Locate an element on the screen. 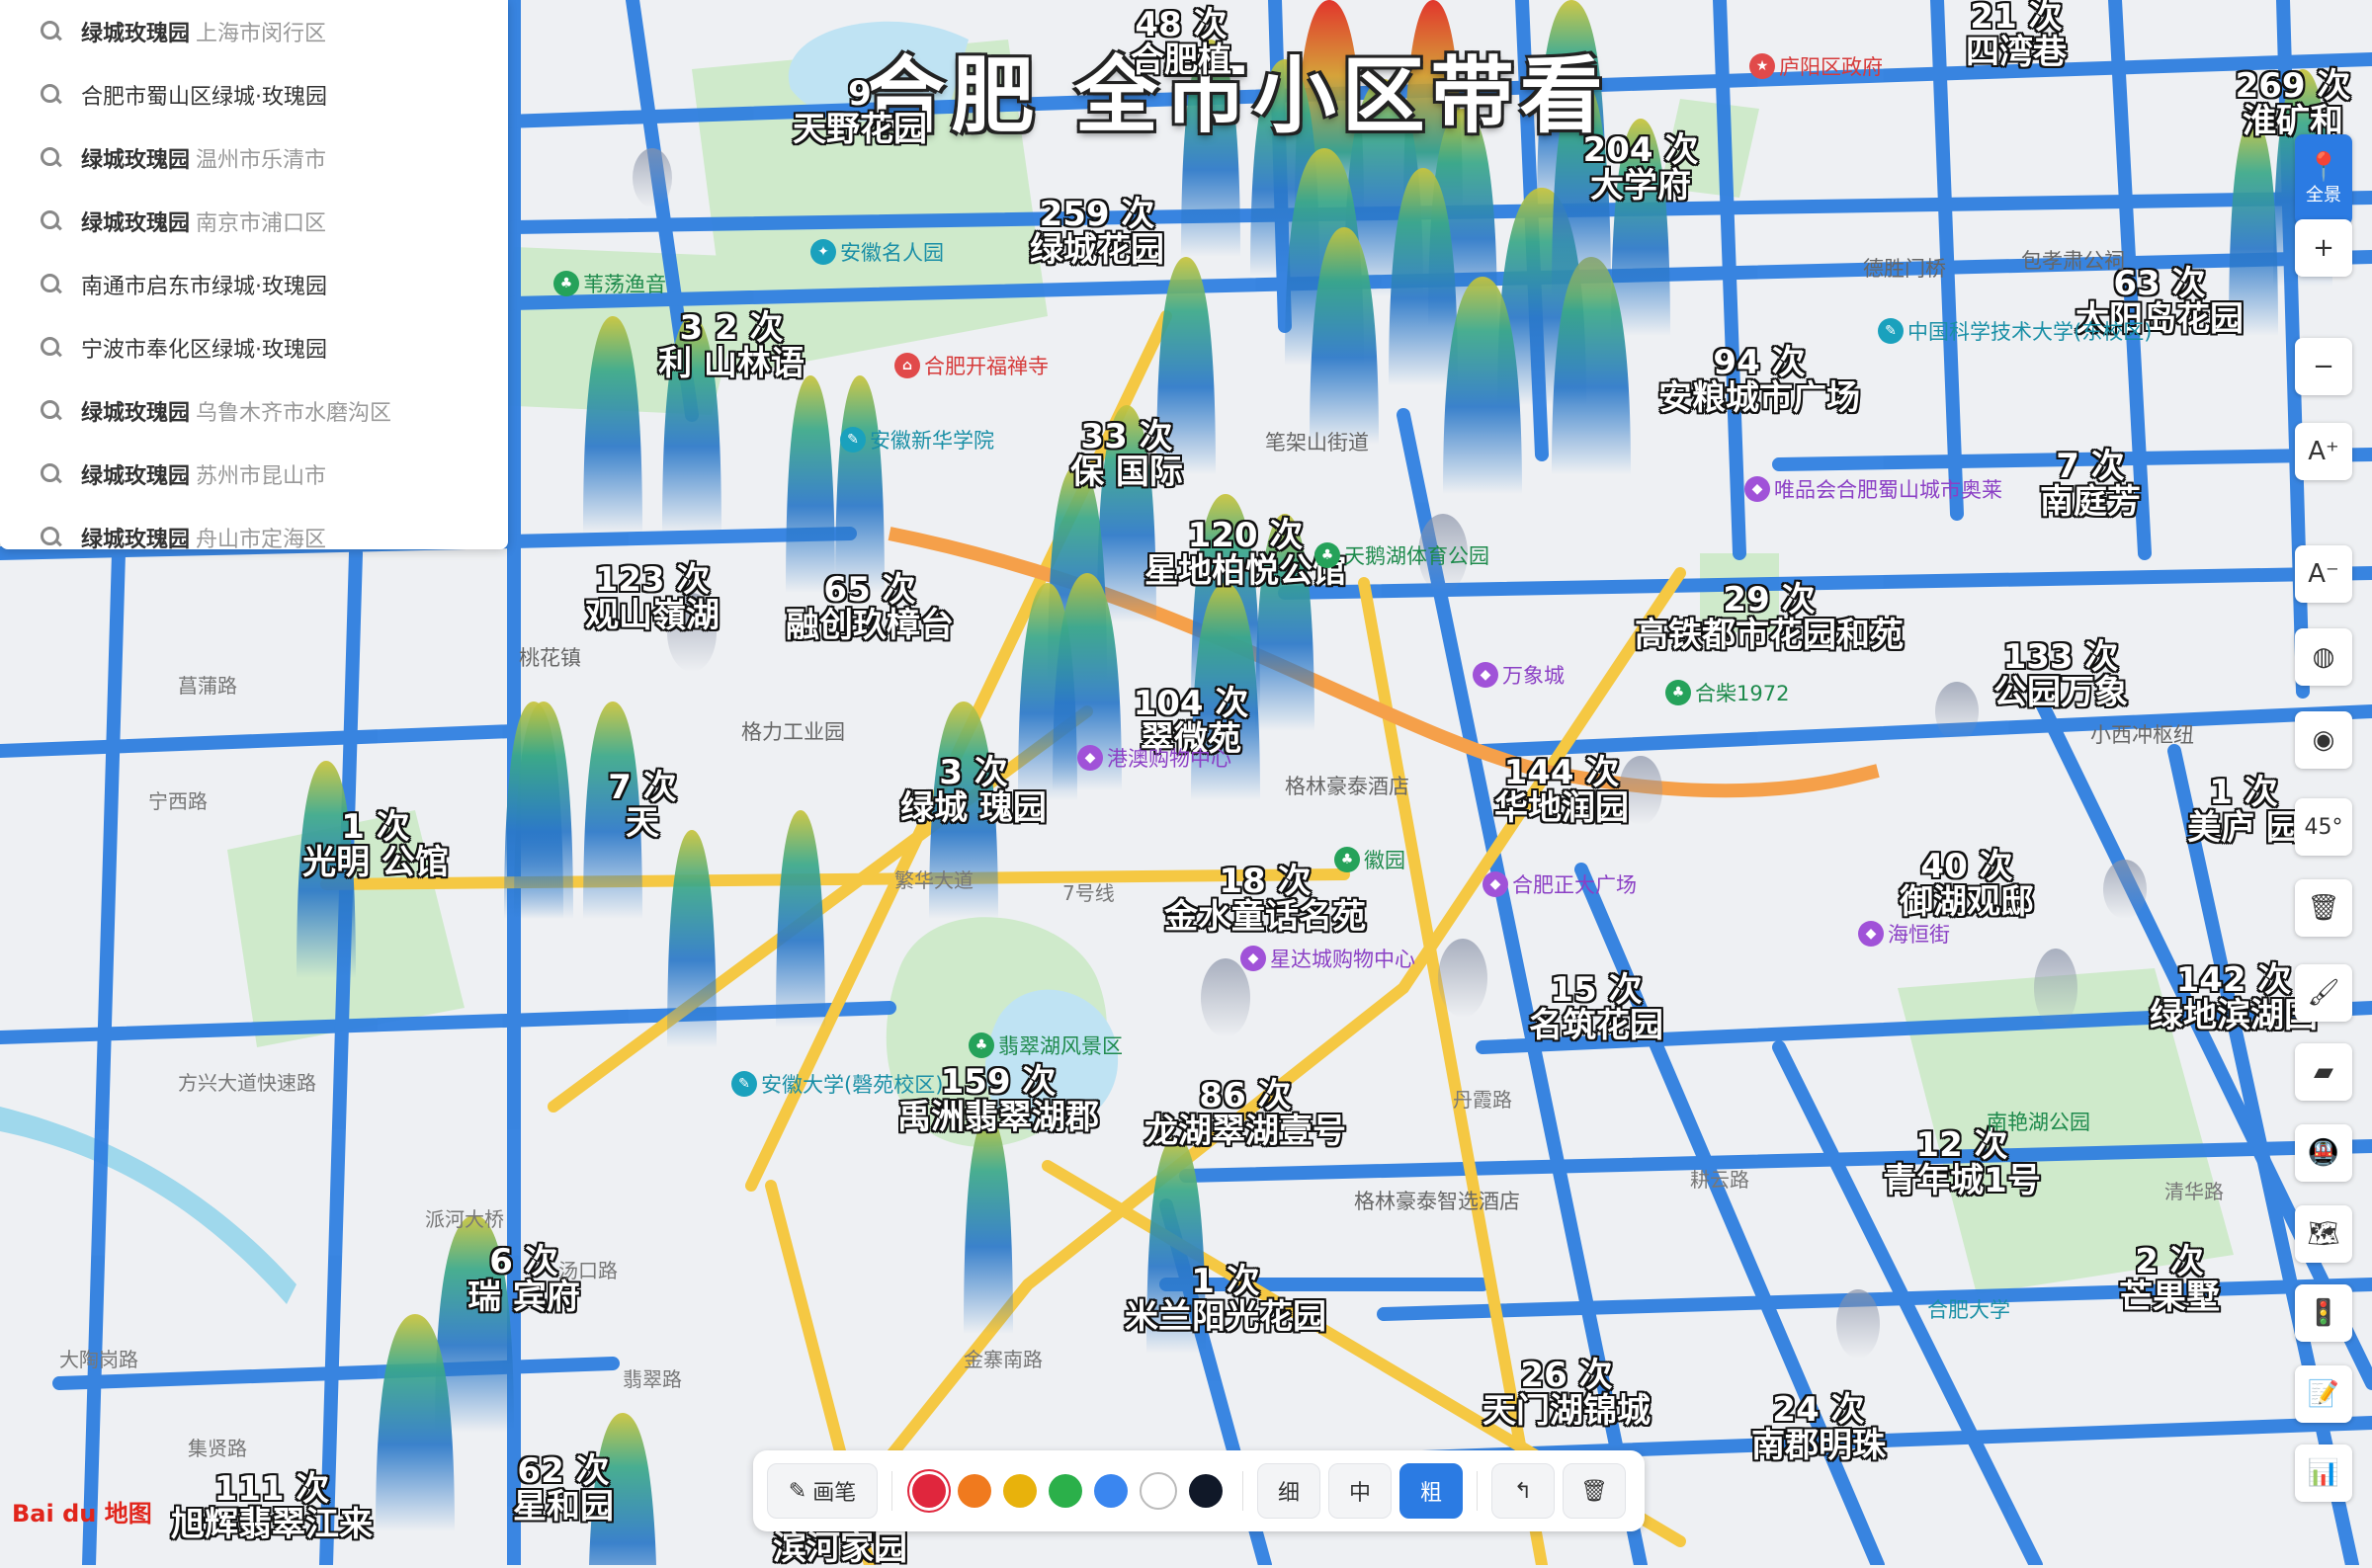 The width and height of the screenshot is (2372, 1568). eye-icon: ◉ is located at coordinates (2323, 740).